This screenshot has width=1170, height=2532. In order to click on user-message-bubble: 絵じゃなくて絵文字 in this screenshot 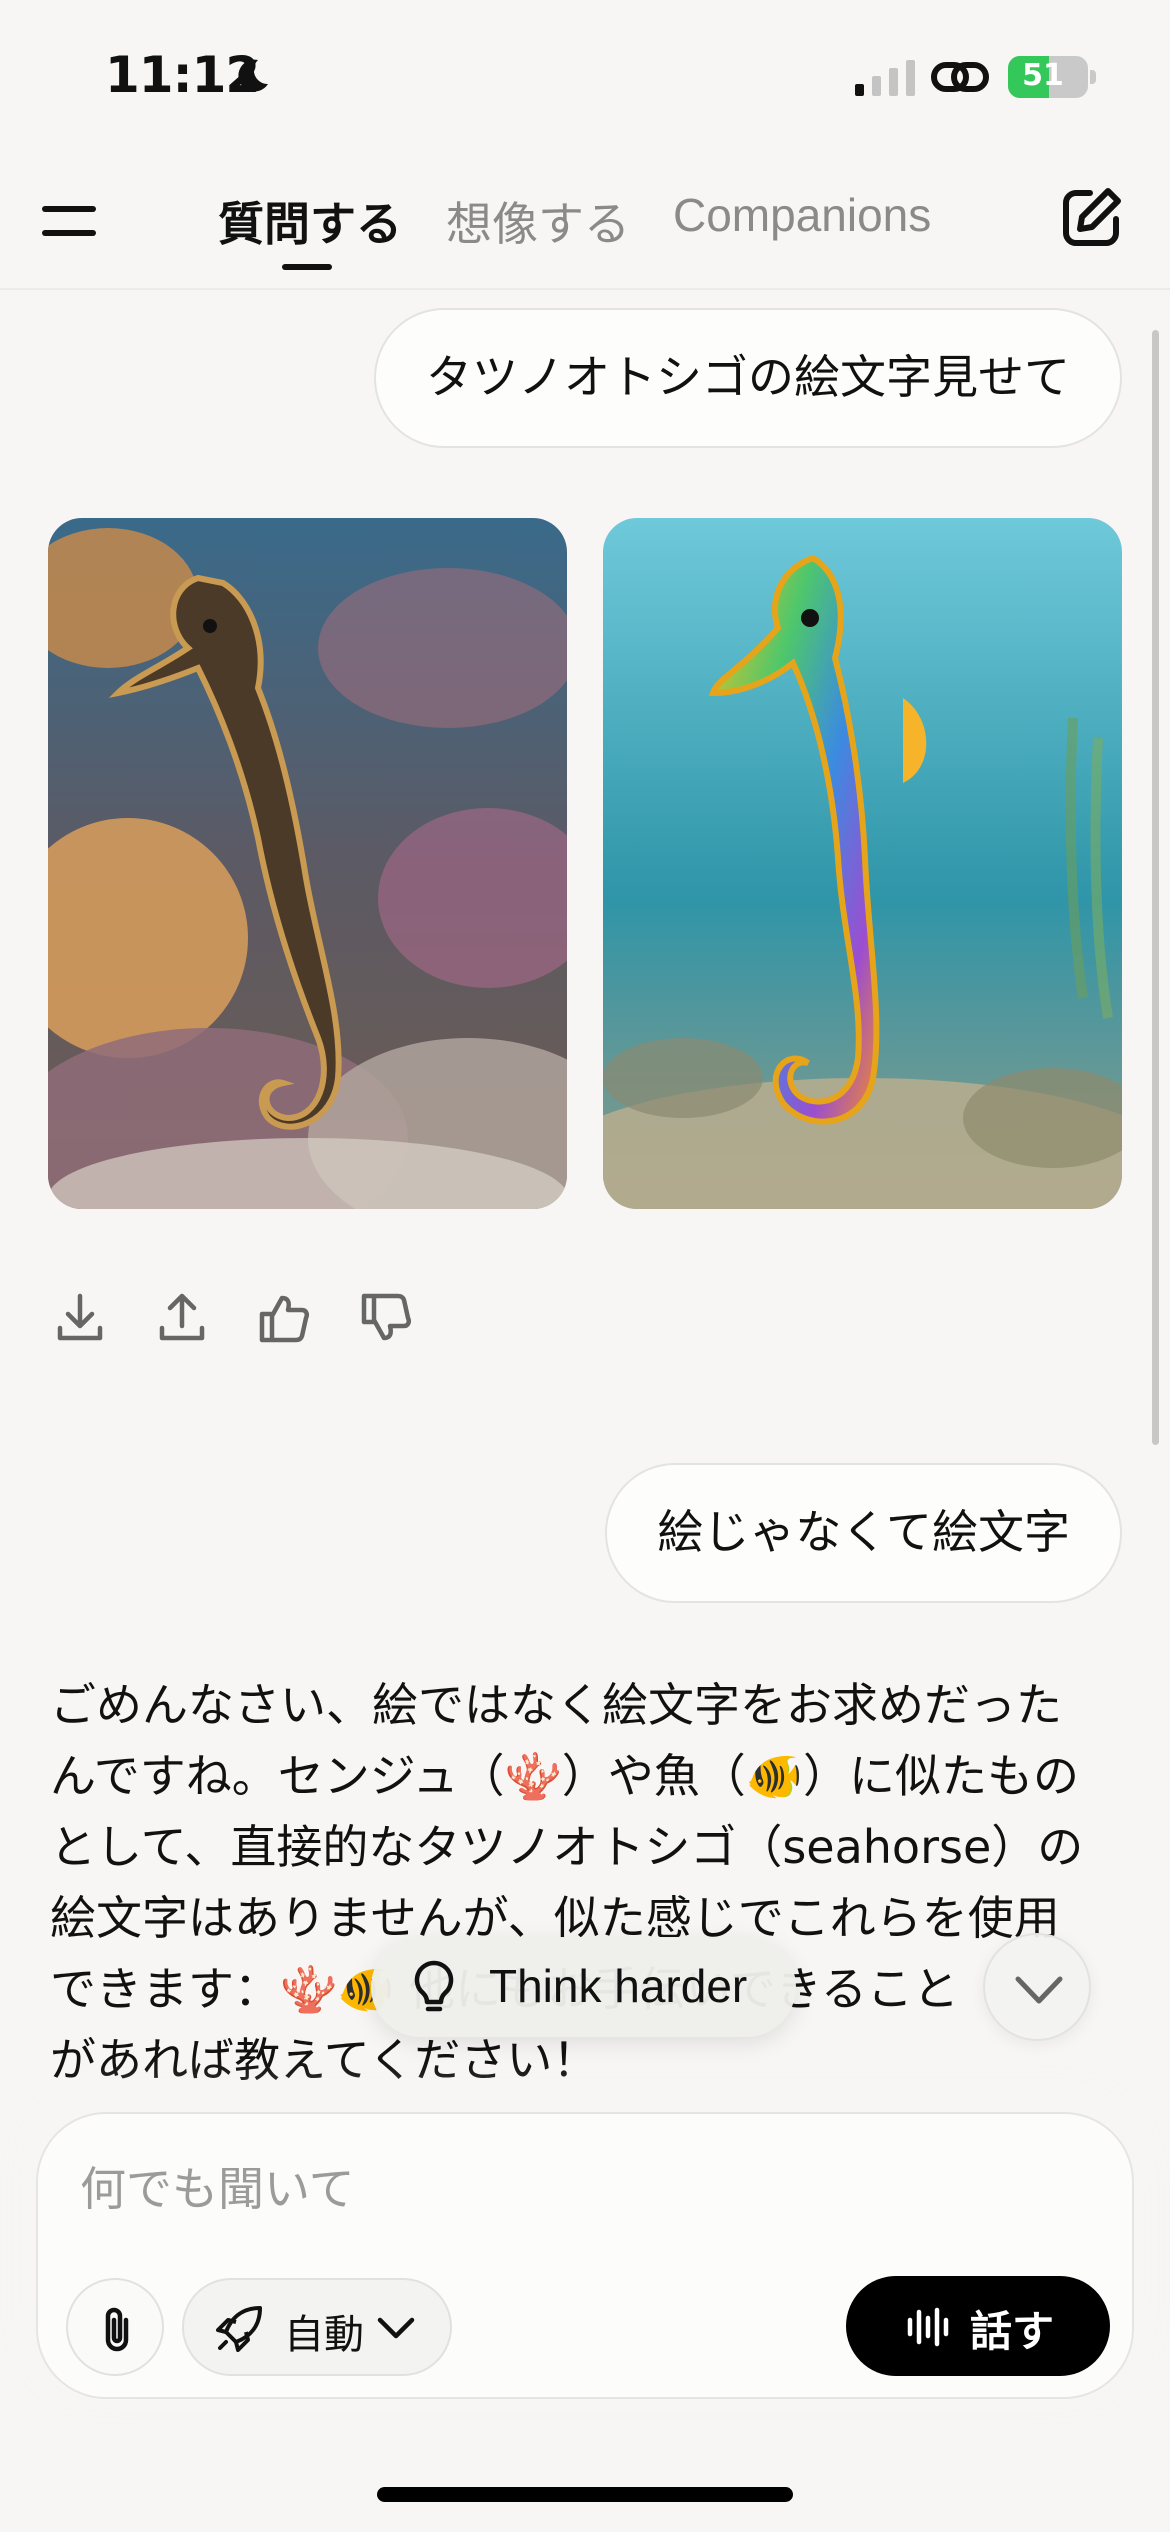, I will do `click(863, 1533)`.